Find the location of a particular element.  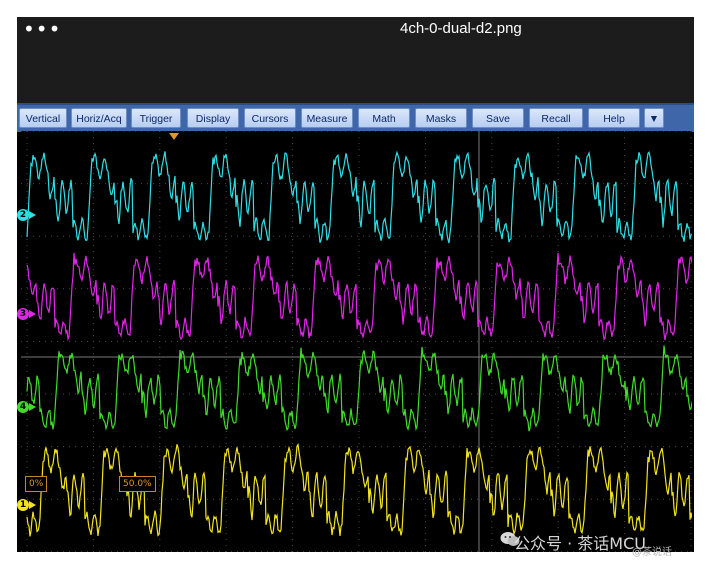

channel-4-marker: 4 is located at coordinates (23, 407).